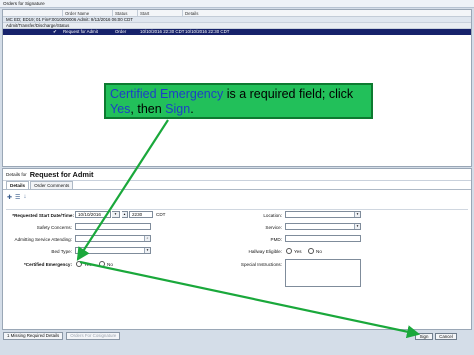  What do you see at coordinates (327, 13) in the screenshot?
I see `col-details: Details` at bounding box center [327, 13].